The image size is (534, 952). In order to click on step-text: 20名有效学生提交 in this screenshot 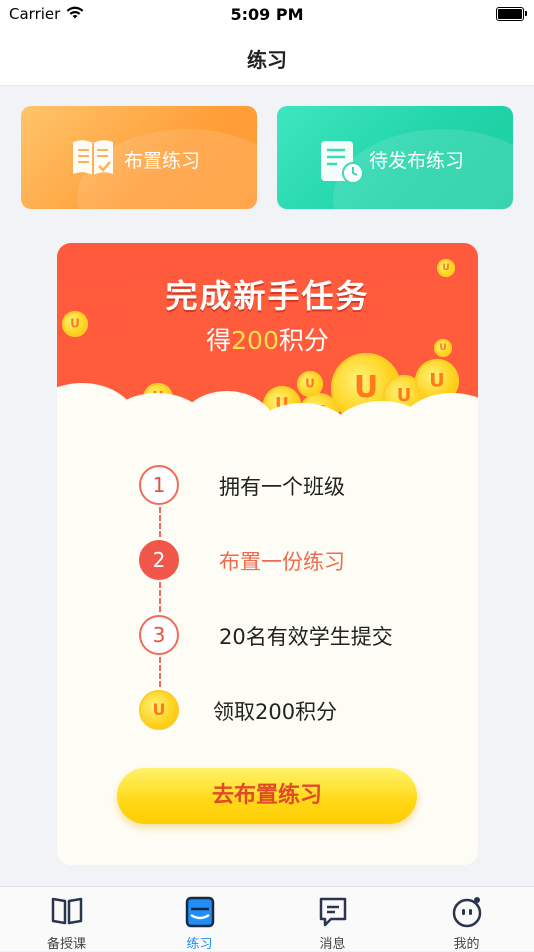, I will do `click(306, 637)`.